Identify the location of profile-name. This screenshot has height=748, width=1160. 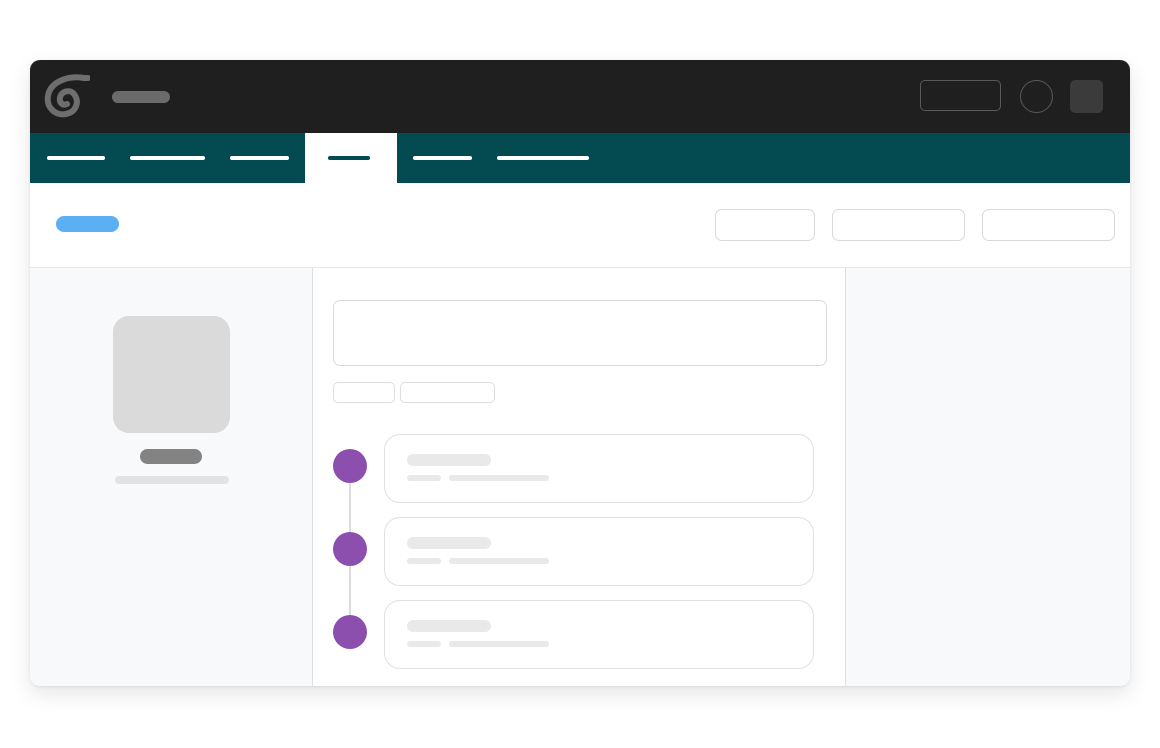
(171, 456).